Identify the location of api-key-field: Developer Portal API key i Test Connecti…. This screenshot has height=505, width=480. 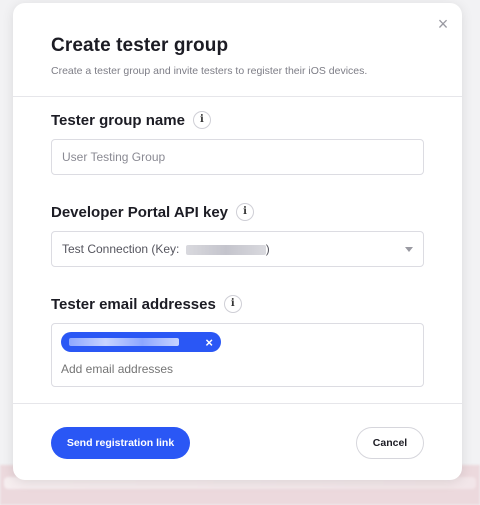
(237, 235).